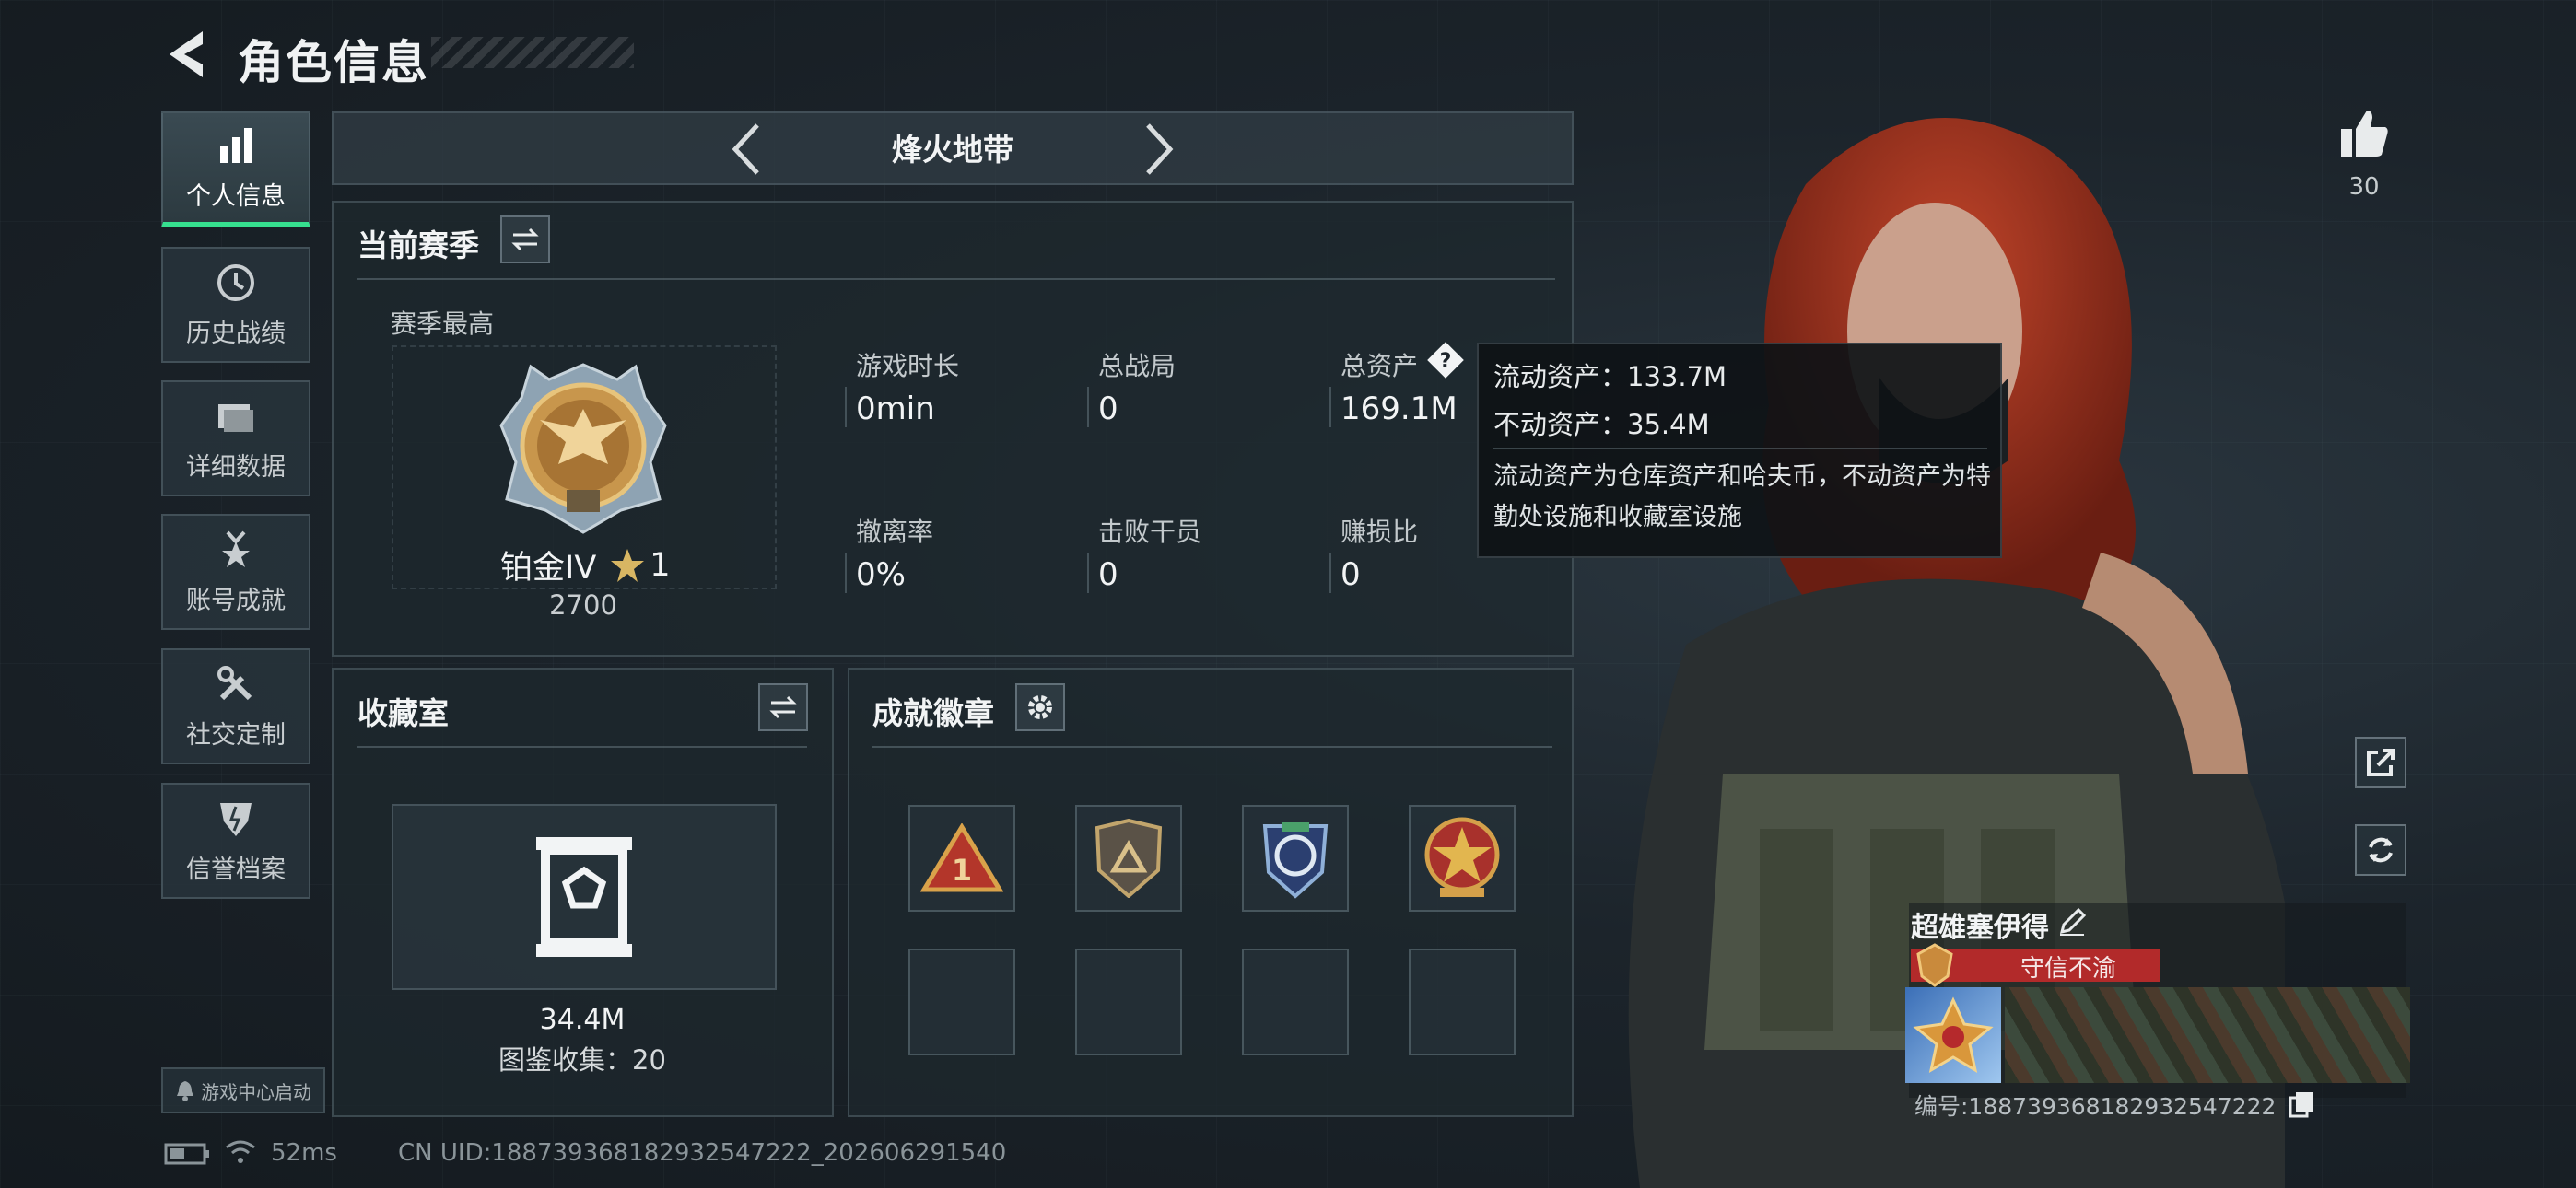  I want to click on copy-icon, so click(2301, 1104).